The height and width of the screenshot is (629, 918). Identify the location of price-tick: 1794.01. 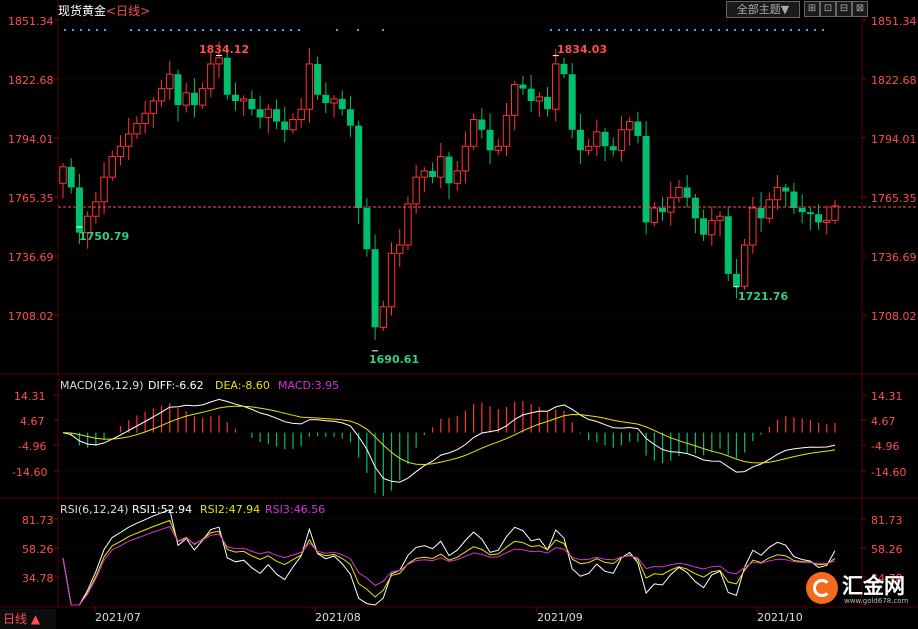
(31, 139).